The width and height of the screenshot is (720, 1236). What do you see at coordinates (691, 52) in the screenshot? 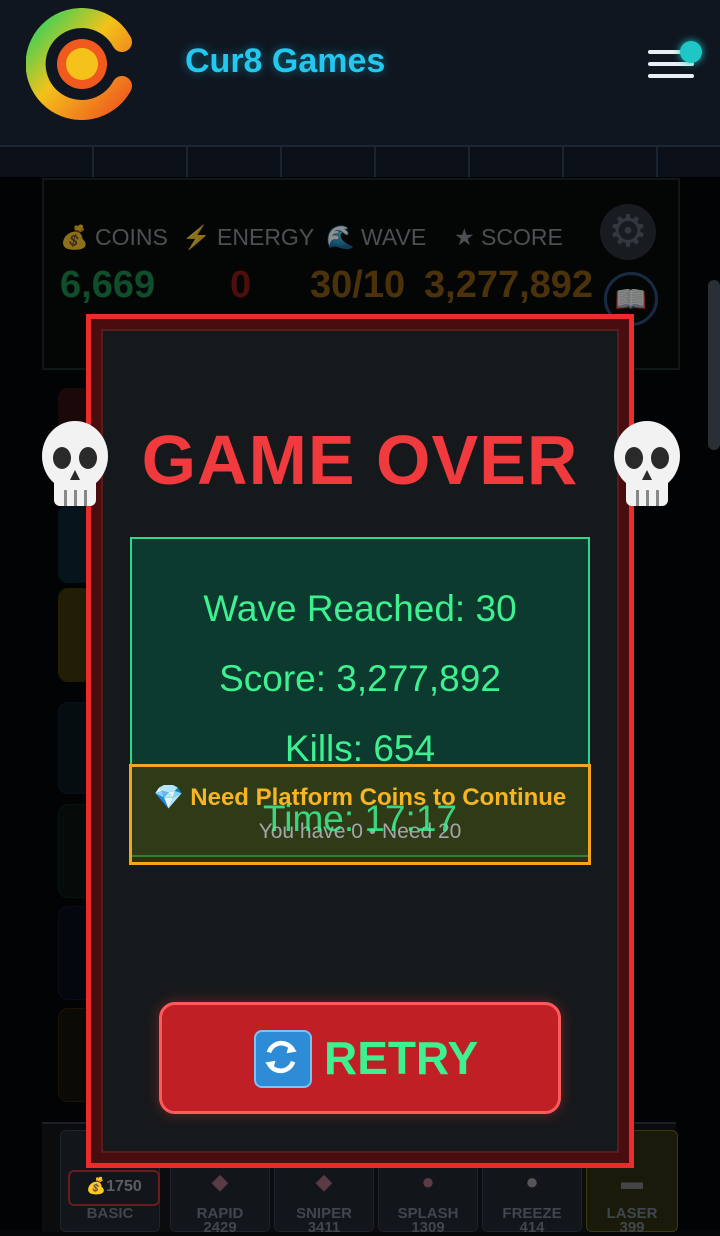
I see `notification-dot` at bounding box center [691, 52].